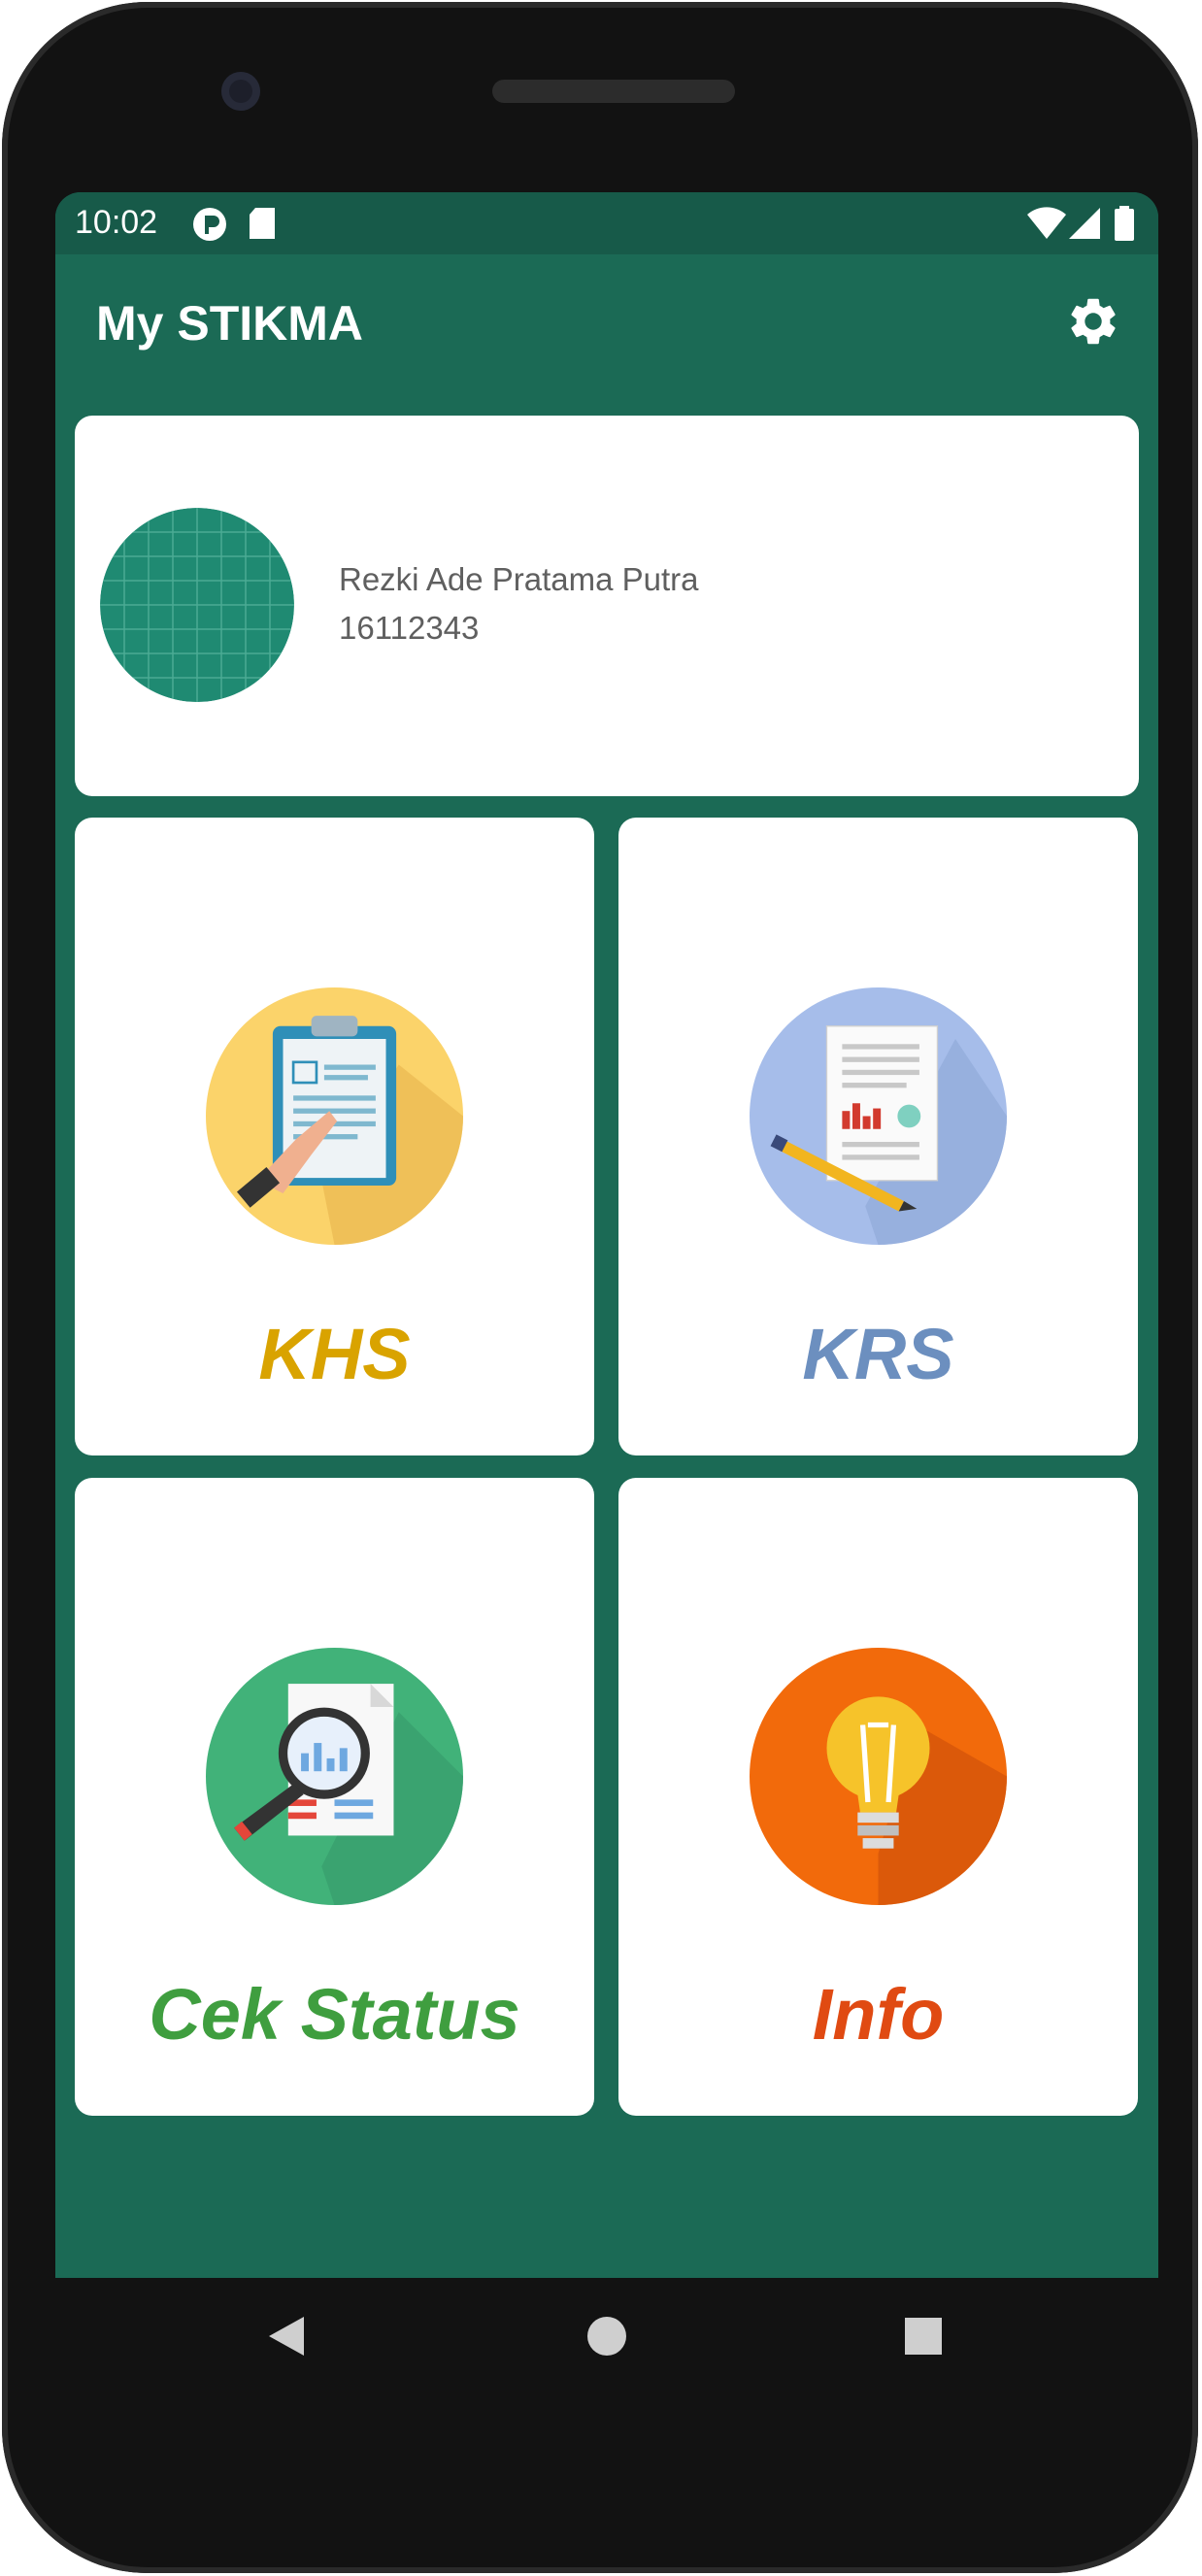 The width and height of the screenshot is (1202, 2576). I want to click on app-title: My STIKMA, so click(229, 323).